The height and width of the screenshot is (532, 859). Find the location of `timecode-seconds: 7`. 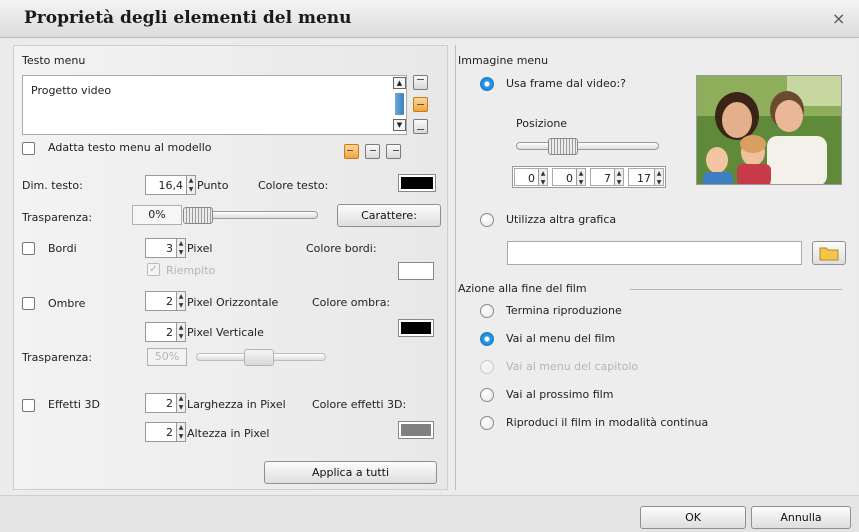

timecode-seconds: 7 is located at coordinates (607, 178).